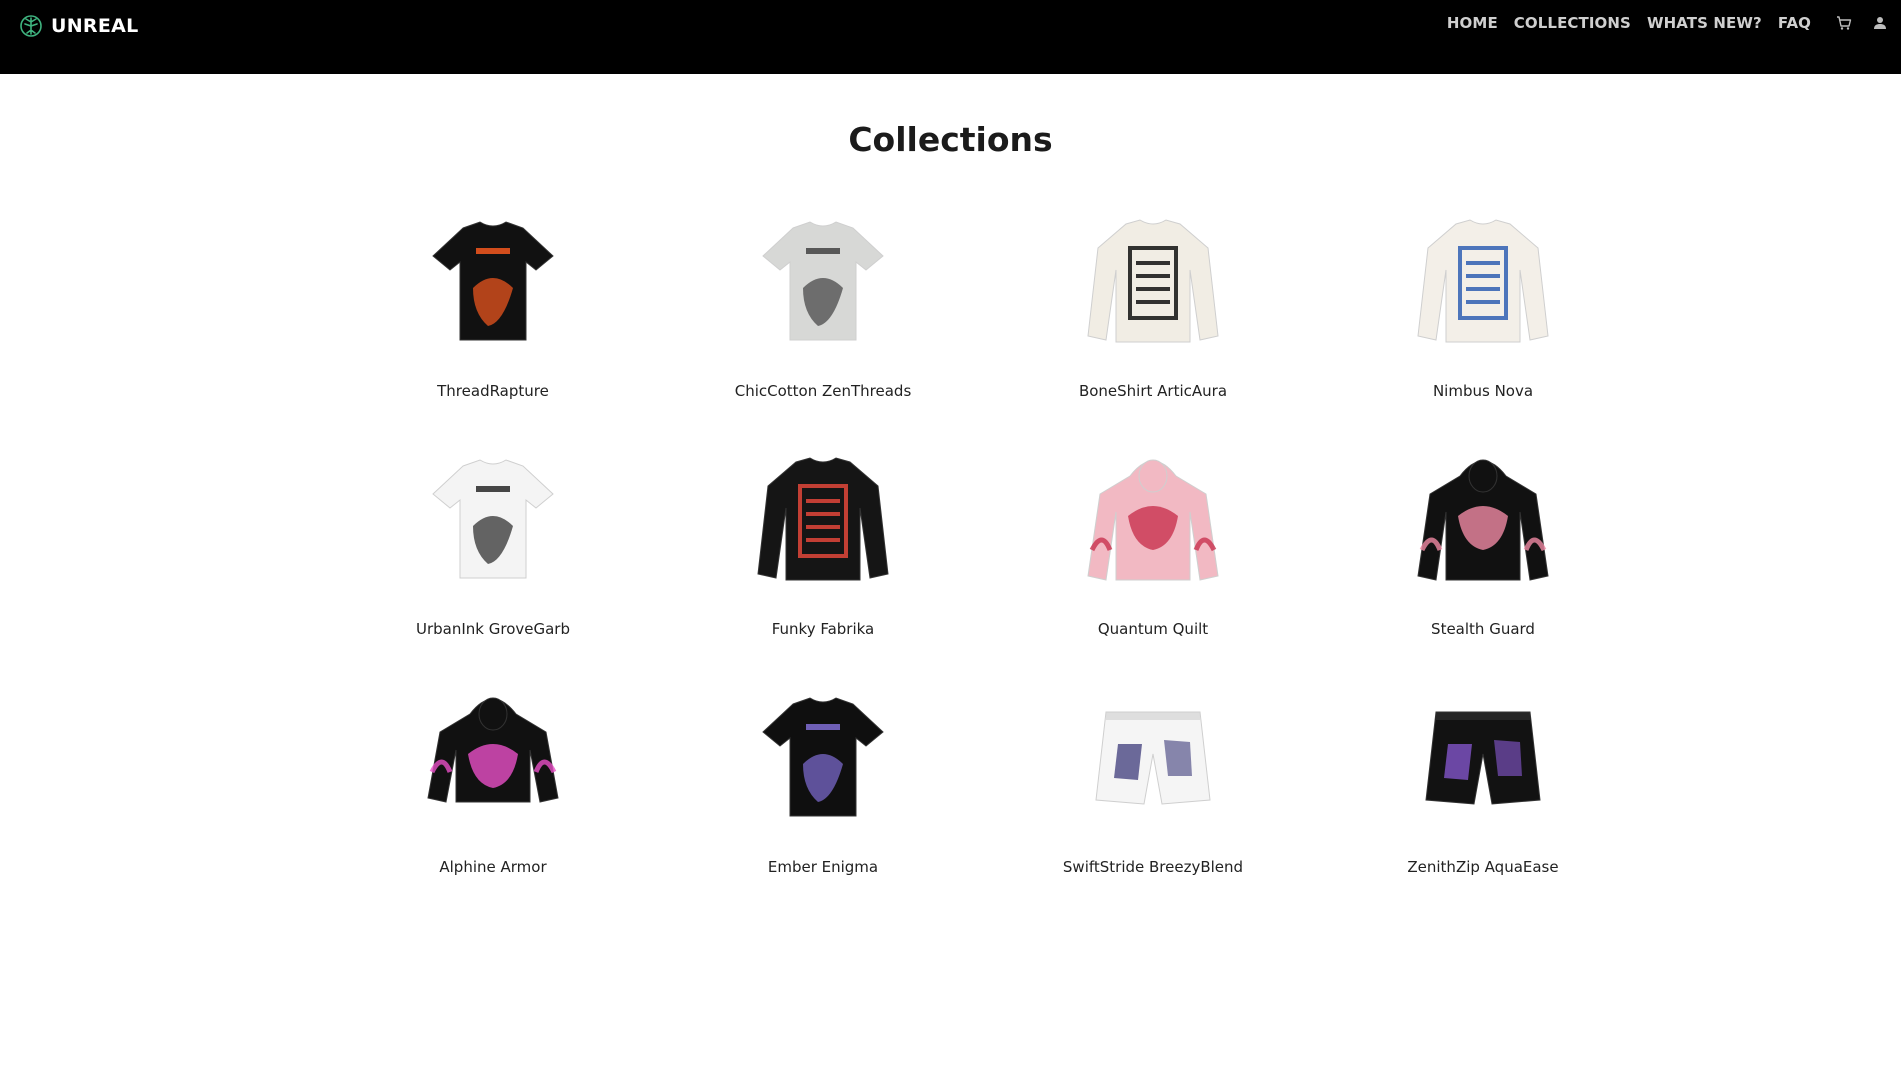 This screenshot has height=1076, width=1901. I want to click on product-card: SwiftStride BreezyBlend, so click(1153, 803).